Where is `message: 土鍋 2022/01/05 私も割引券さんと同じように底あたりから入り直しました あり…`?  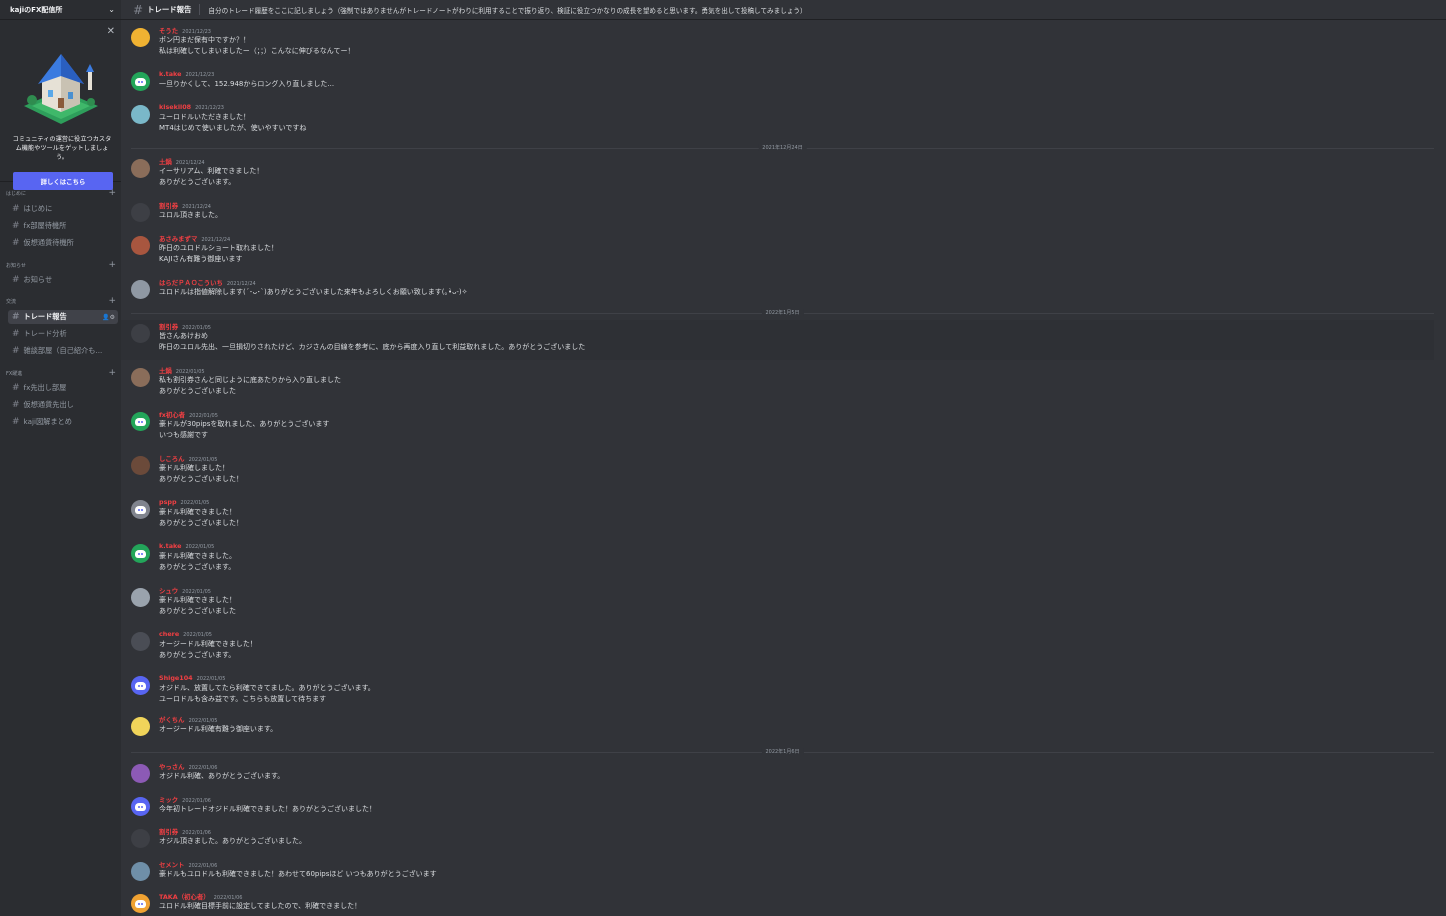
message: 土鍋 2022/01/05 私も割引券さんと同じように底あたりから入り直しました あり… is located at coordinates (777, 382).